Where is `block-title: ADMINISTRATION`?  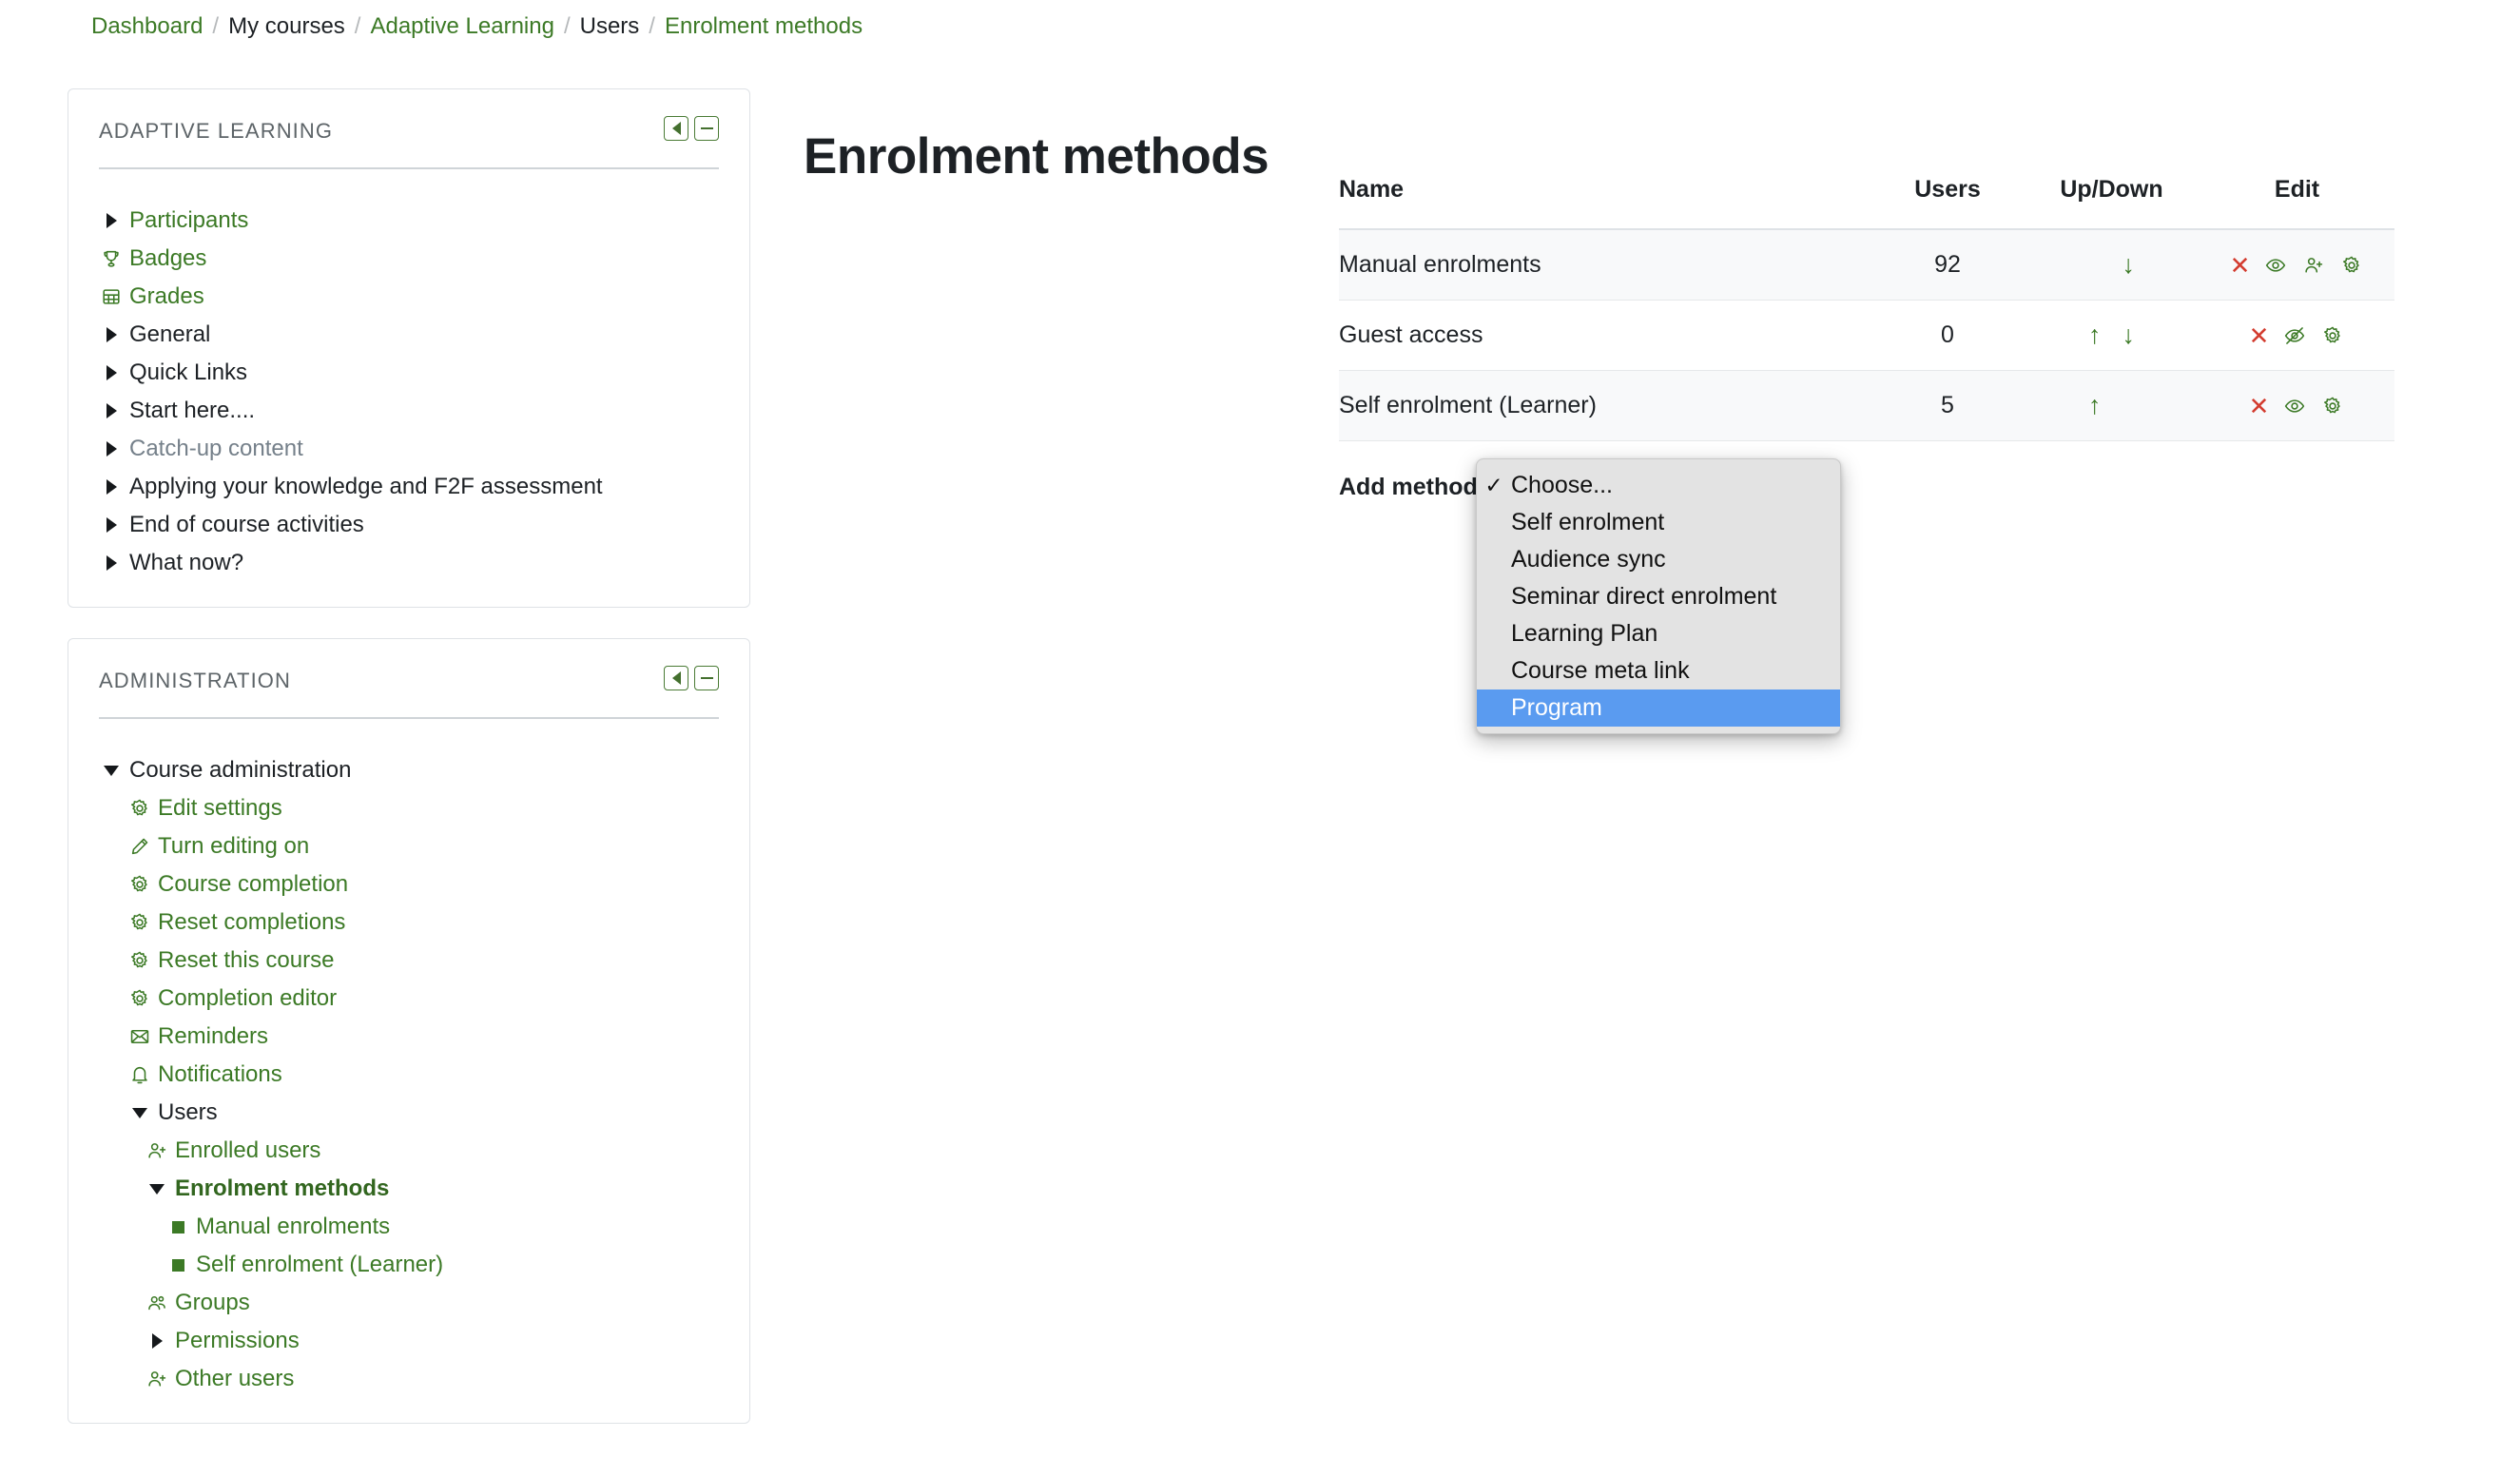 block-title: ADMINISTRATION is located at coordinates (195, 680).